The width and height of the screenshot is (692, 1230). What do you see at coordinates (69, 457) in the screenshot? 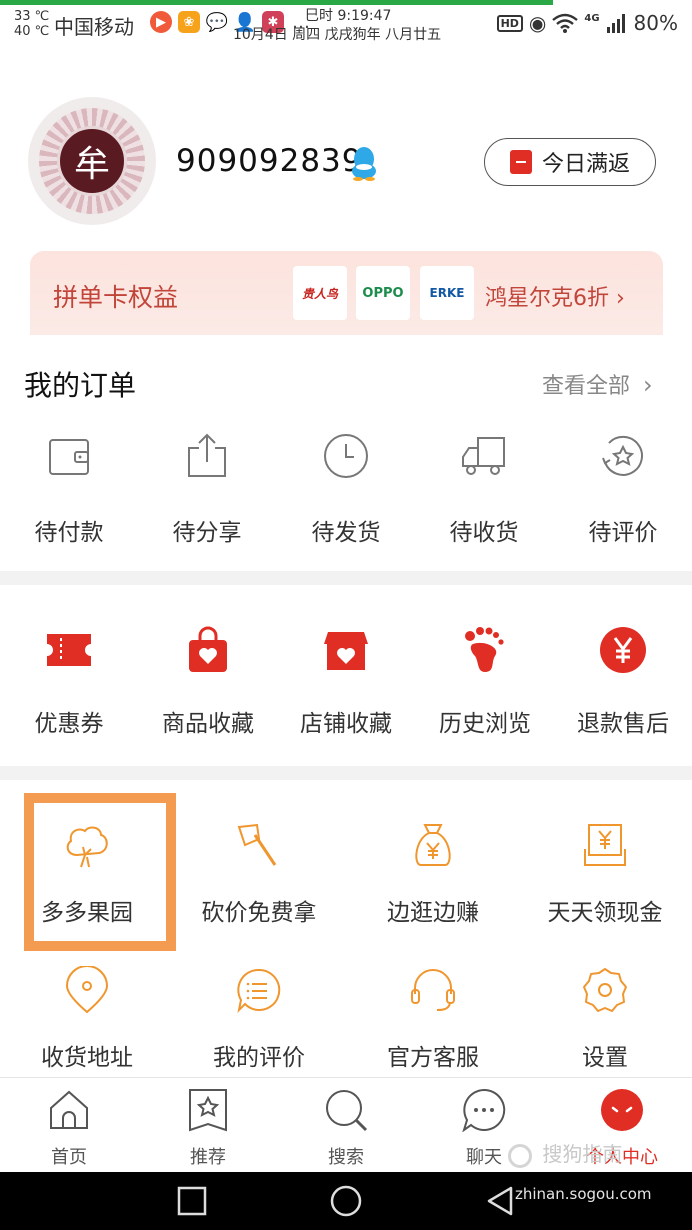
I see `wallet-icon` at bounding box center [69, 457].